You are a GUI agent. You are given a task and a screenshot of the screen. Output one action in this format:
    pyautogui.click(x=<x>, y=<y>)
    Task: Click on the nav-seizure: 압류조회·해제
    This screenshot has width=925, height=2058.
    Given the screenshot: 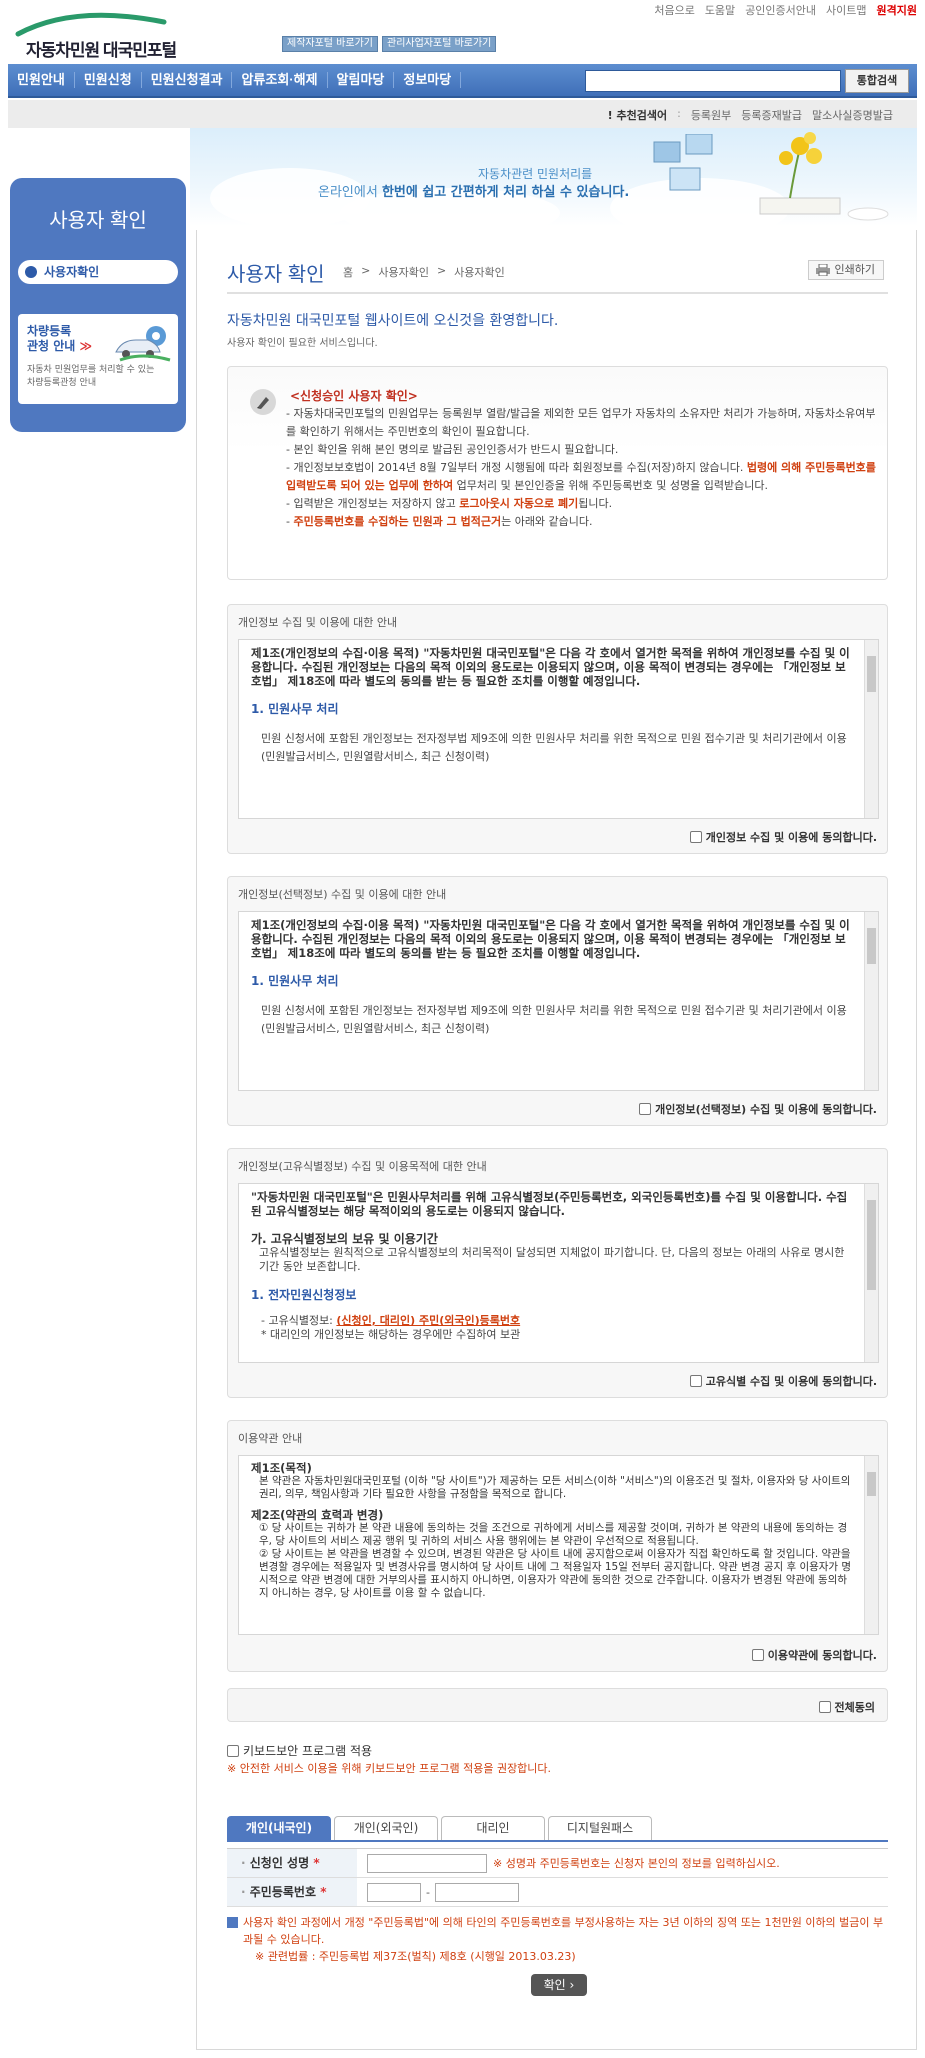 What is the action you would take?
    pyautogui.click(x=280, y=80)
    